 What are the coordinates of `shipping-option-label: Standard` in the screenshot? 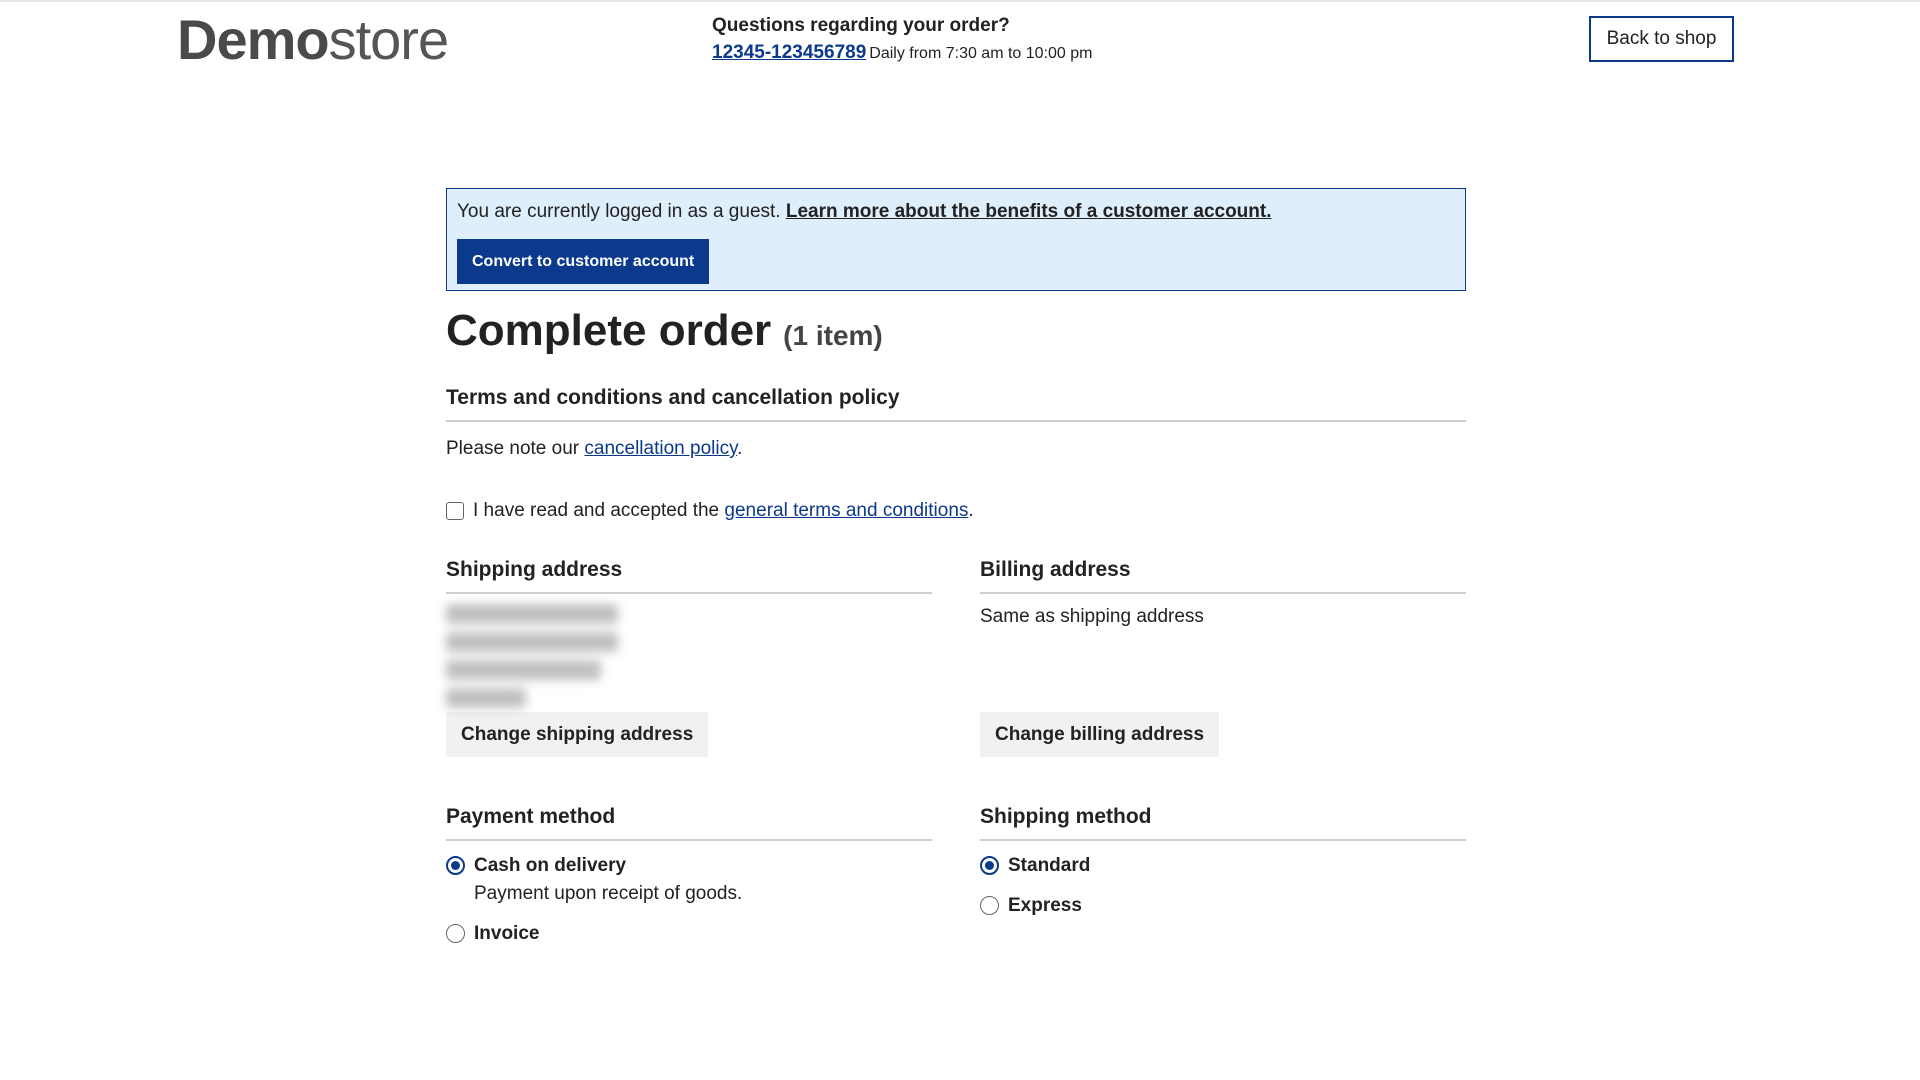 It's located at (1049, 865).